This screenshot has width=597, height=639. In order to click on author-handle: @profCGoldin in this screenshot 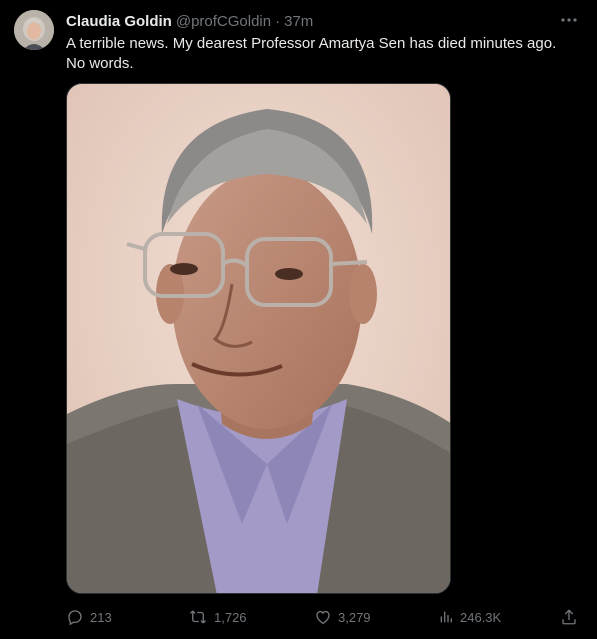, I will do `click(223, 21)`.